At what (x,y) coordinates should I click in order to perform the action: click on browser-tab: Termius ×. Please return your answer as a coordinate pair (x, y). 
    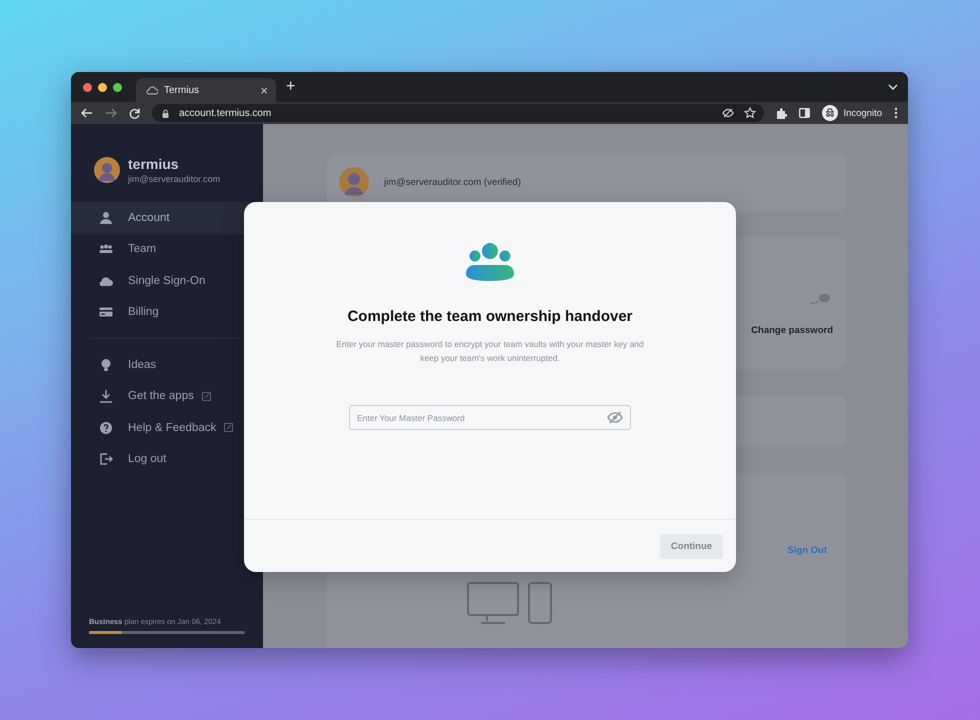
    Looking at the image, I should click on (206, 90).